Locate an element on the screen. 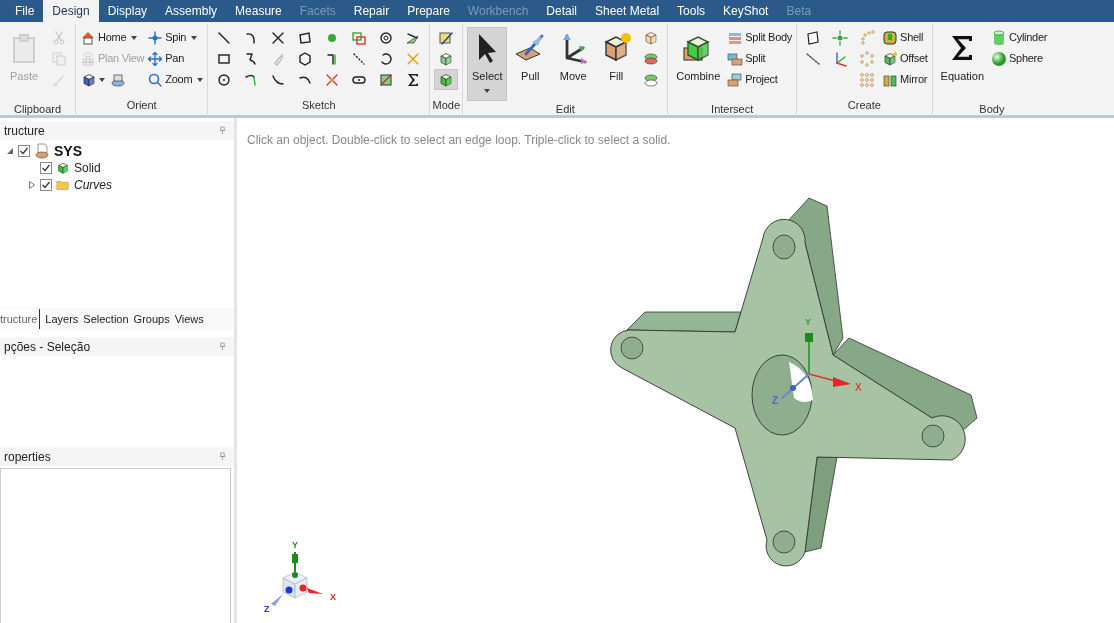 The image size is (1114, 623). ribbon-button: Pan is located at coordinates (165, 58).